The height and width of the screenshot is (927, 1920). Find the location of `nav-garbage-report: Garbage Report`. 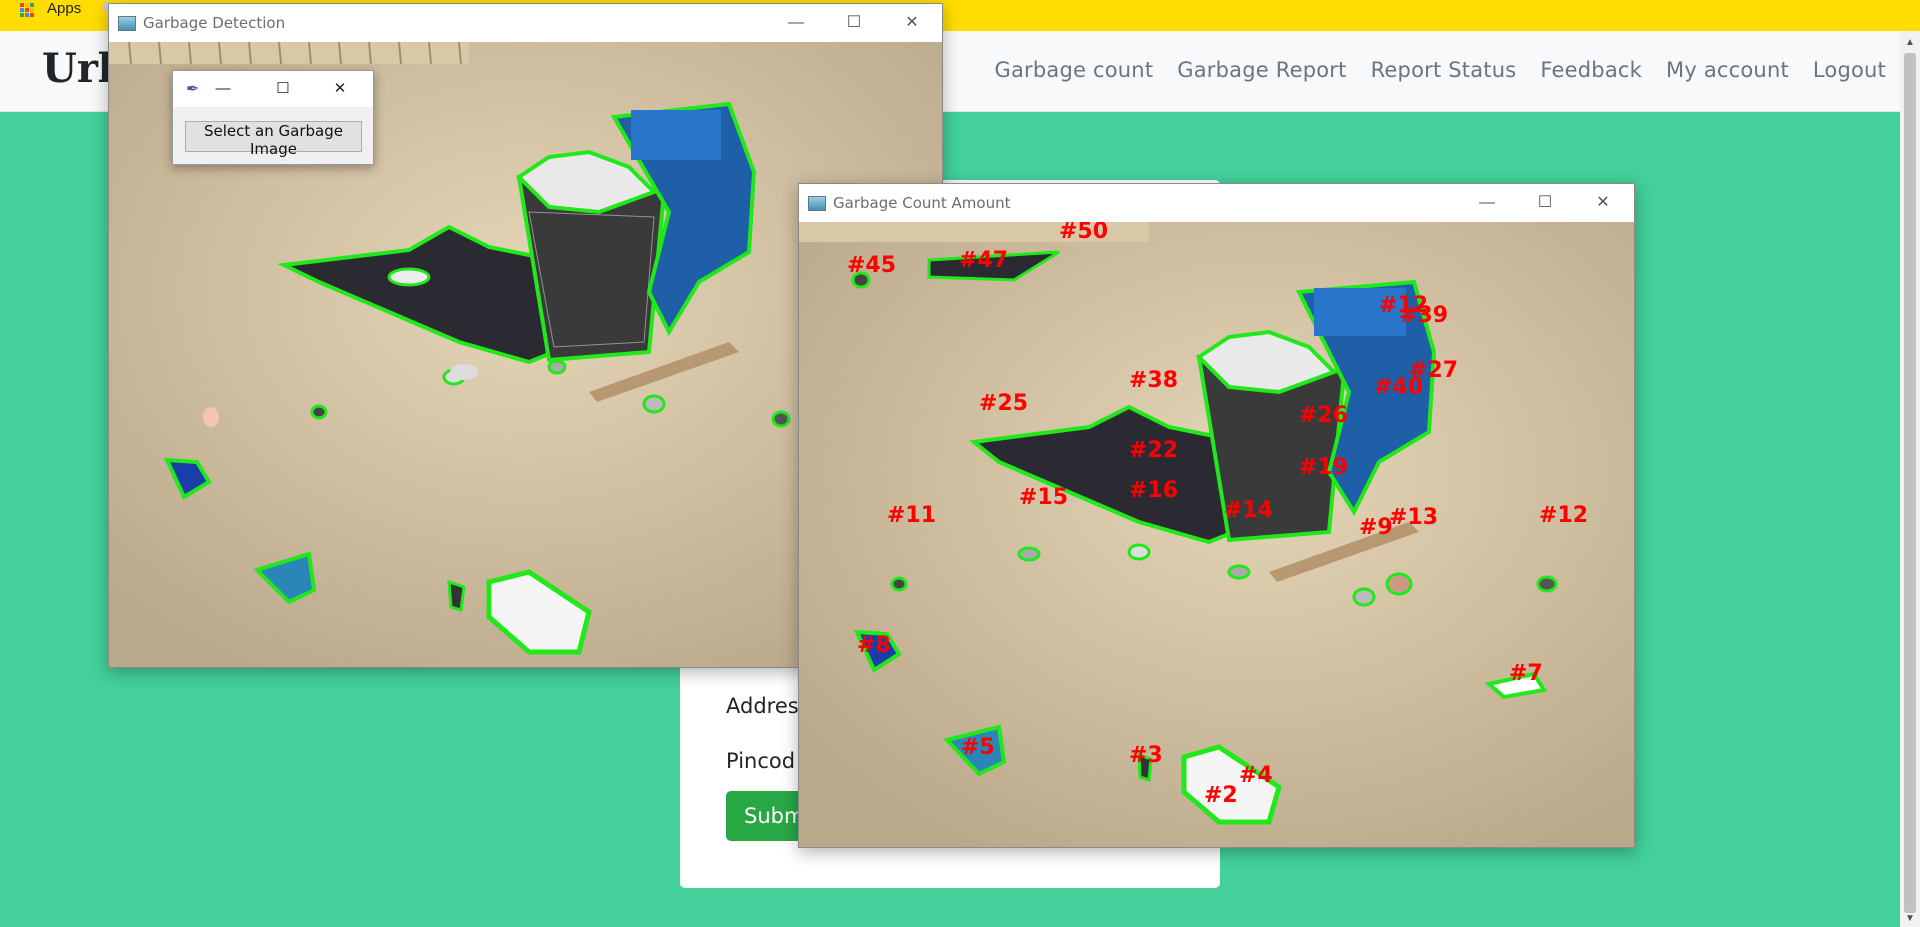

nav-garbage-report: Garbage Report is located at coordinates (1261, 70).